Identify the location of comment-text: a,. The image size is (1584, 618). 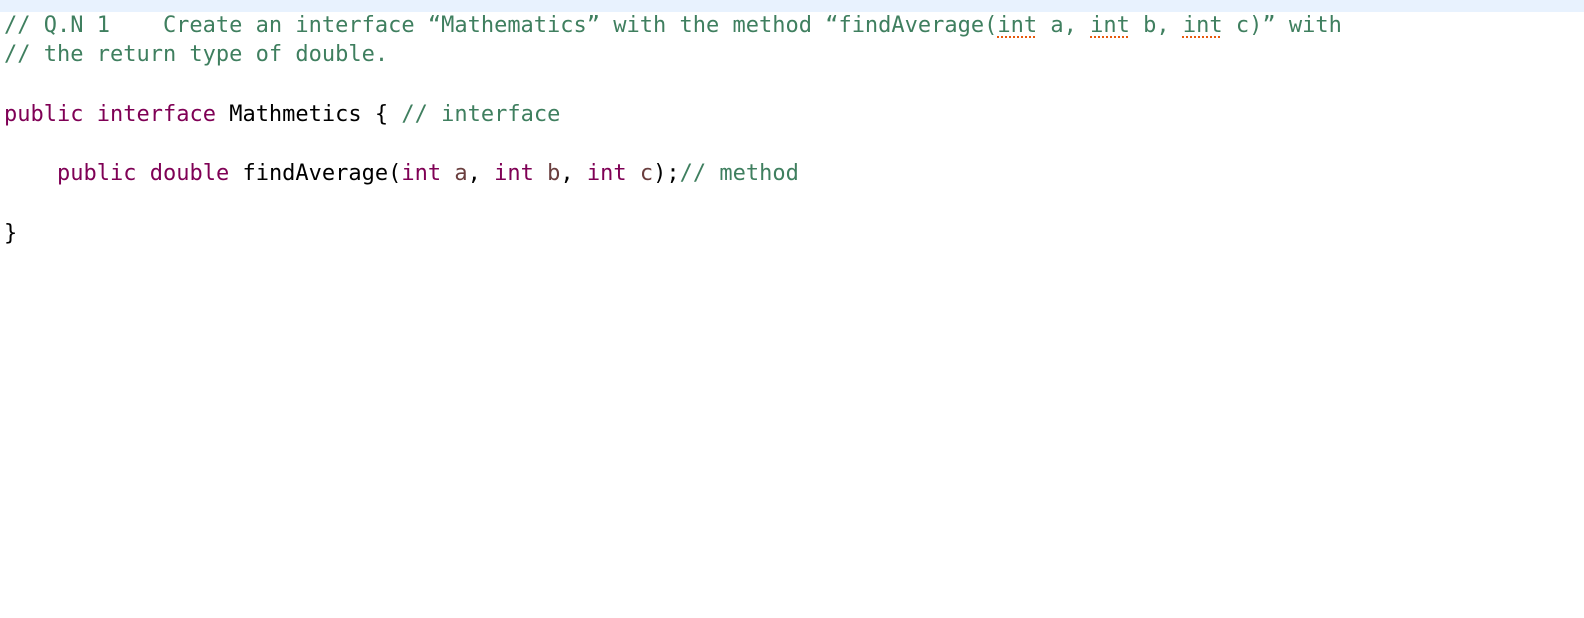
(1064, 25).